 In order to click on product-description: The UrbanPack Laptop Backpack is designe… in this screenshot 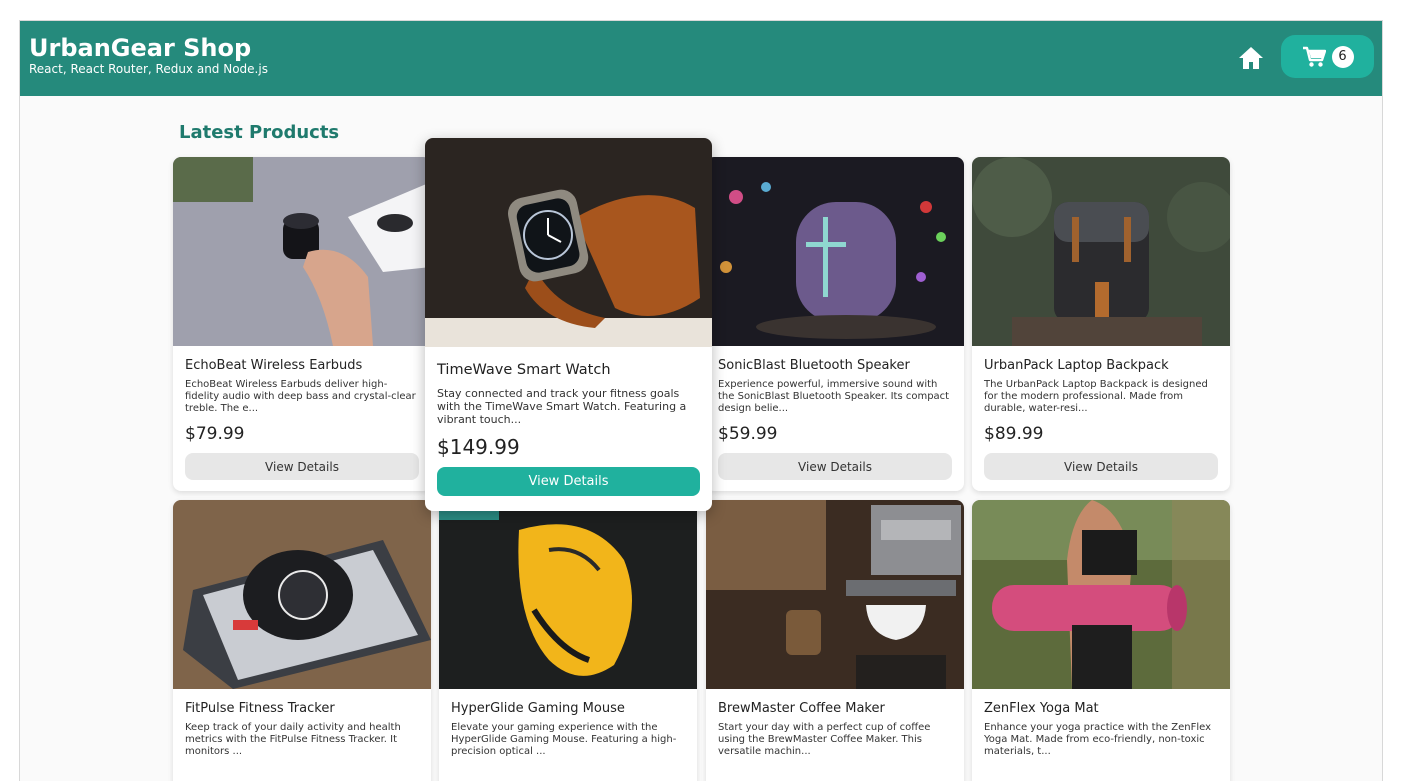, I will do `click(1096, 396)`.